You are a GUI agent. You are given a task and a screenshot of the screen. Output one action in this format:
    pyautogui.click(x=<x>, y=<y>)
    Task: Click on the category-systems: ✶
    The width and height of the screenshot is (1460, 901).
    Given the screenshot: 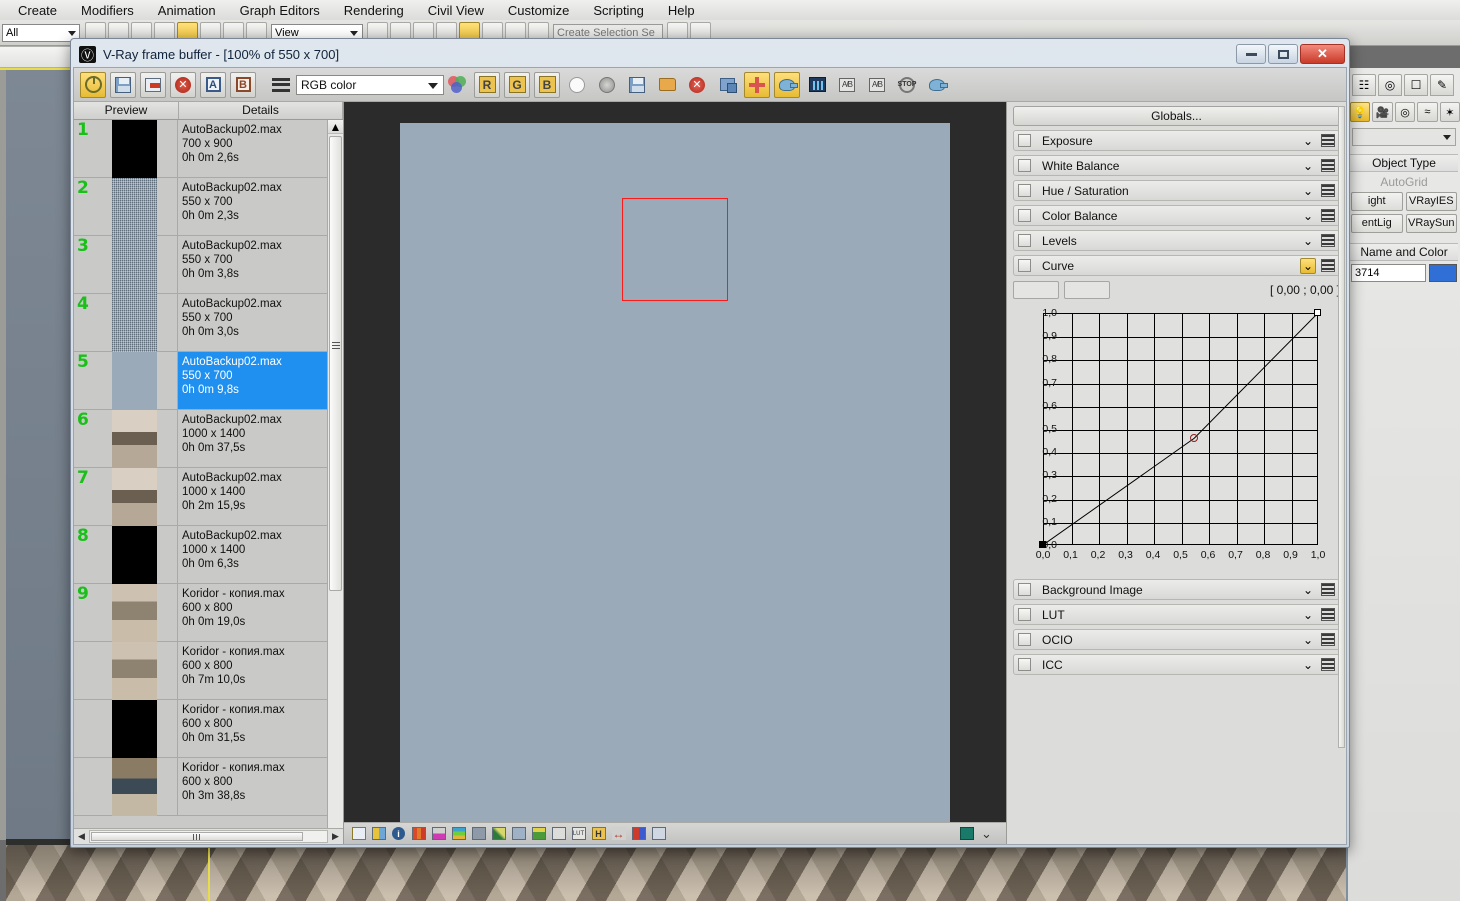 What is the action you would take?
    pyautogui.click(x=1449, y=112)
    